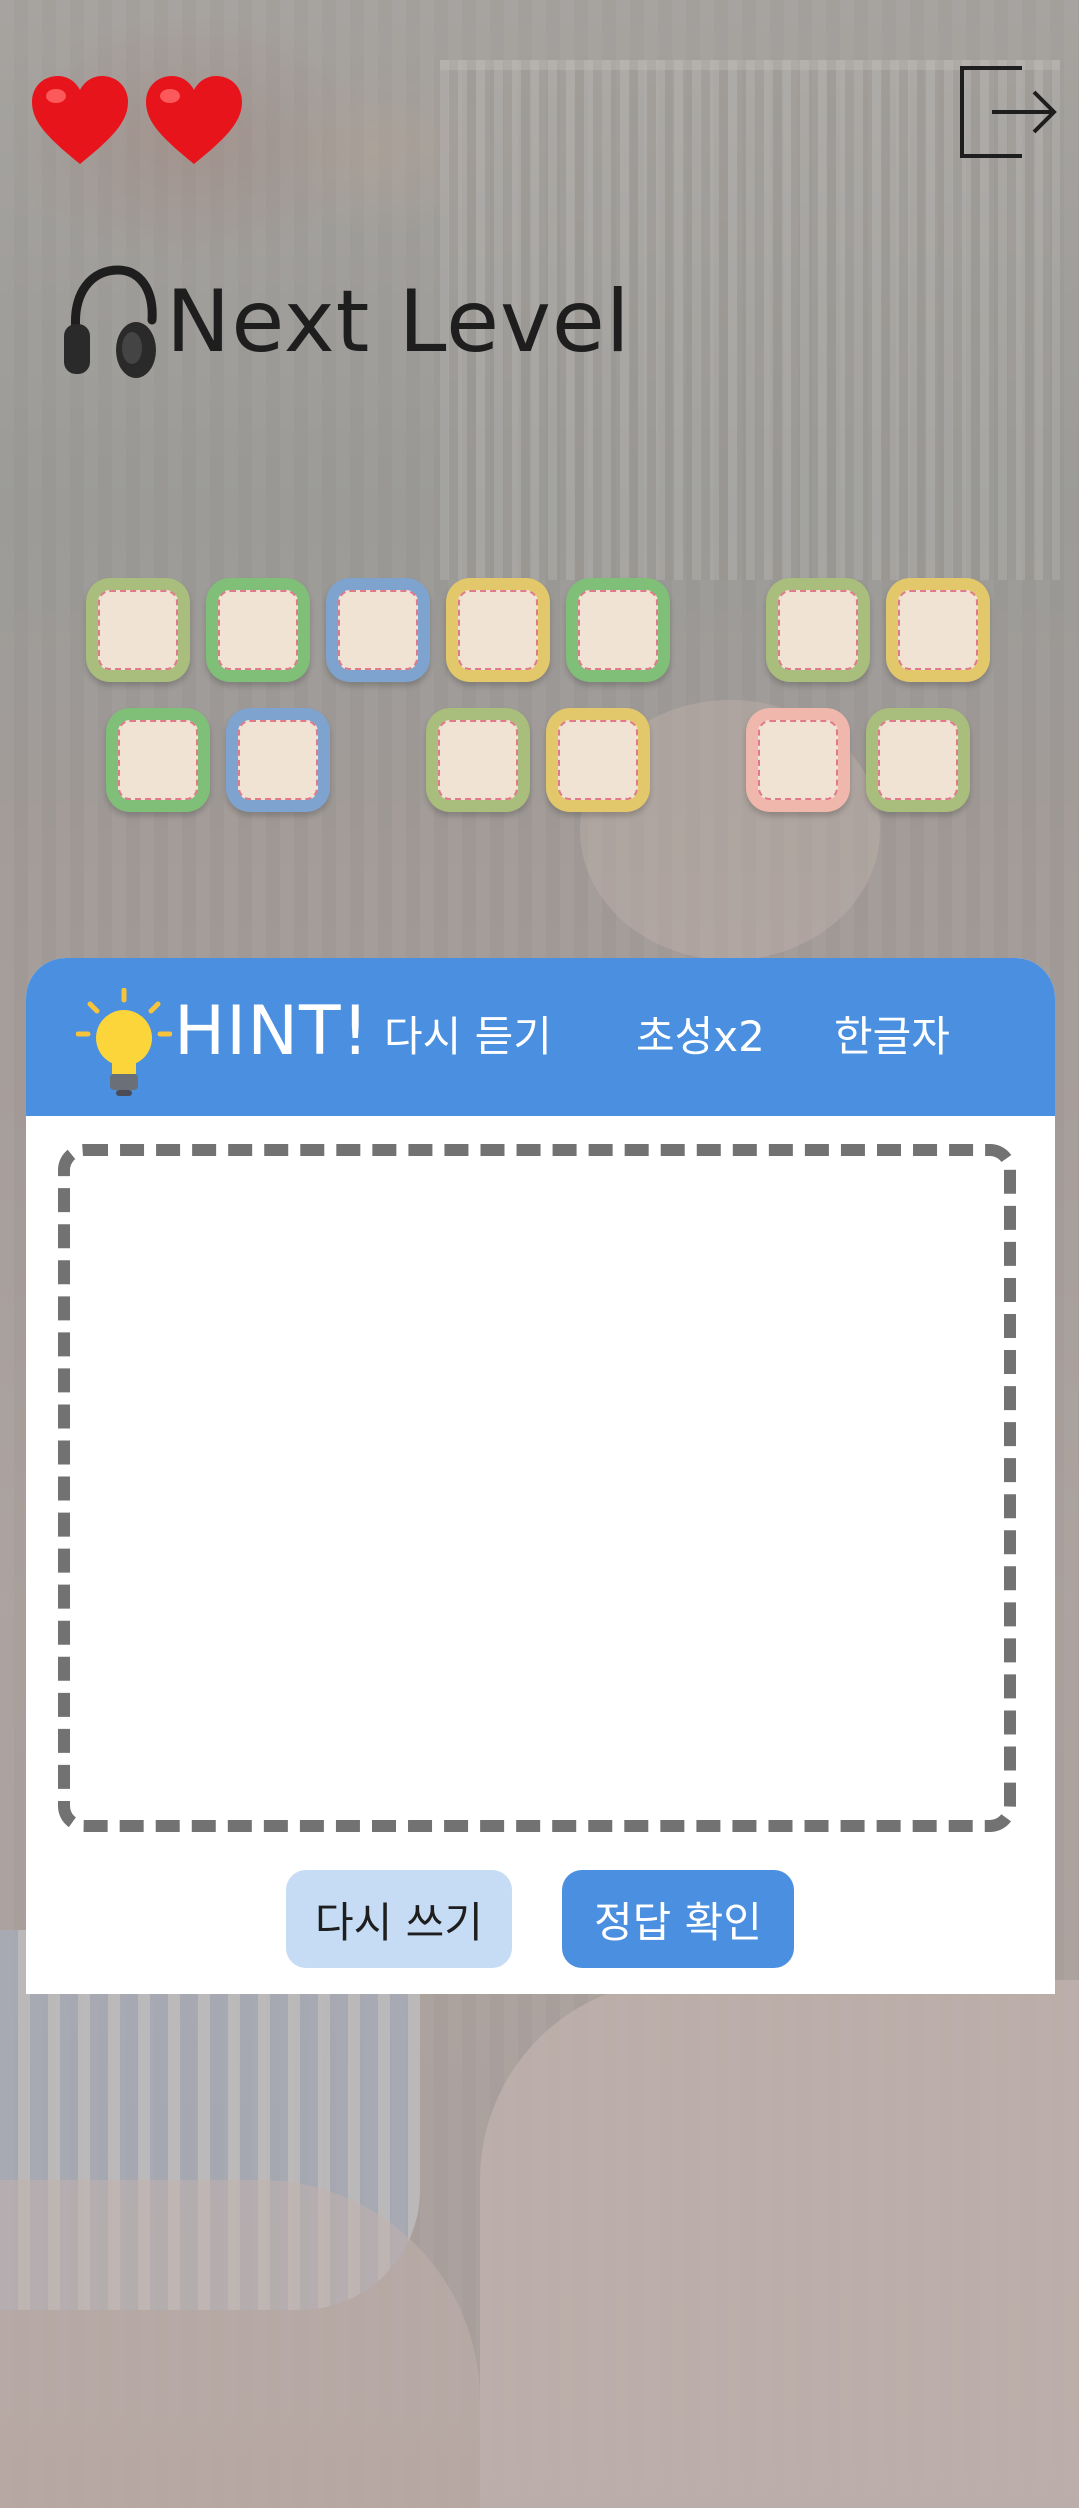 This screenshot has height=2508, width=1079. What do you see at coordinates (399, 1919) in the screenshot?
I see `rewrite-button: 다시 쓰기` at bounding box center [399, 1919].